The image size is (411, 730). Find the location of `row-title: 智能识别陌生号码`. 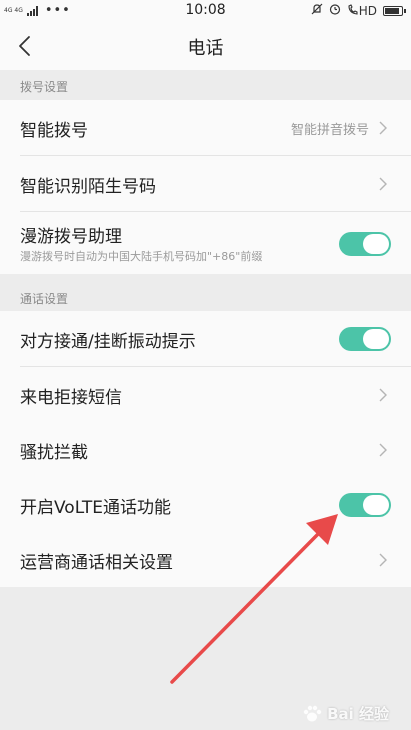

row-title: 智能识别陌生号码 is located at coordinates (88, 187).